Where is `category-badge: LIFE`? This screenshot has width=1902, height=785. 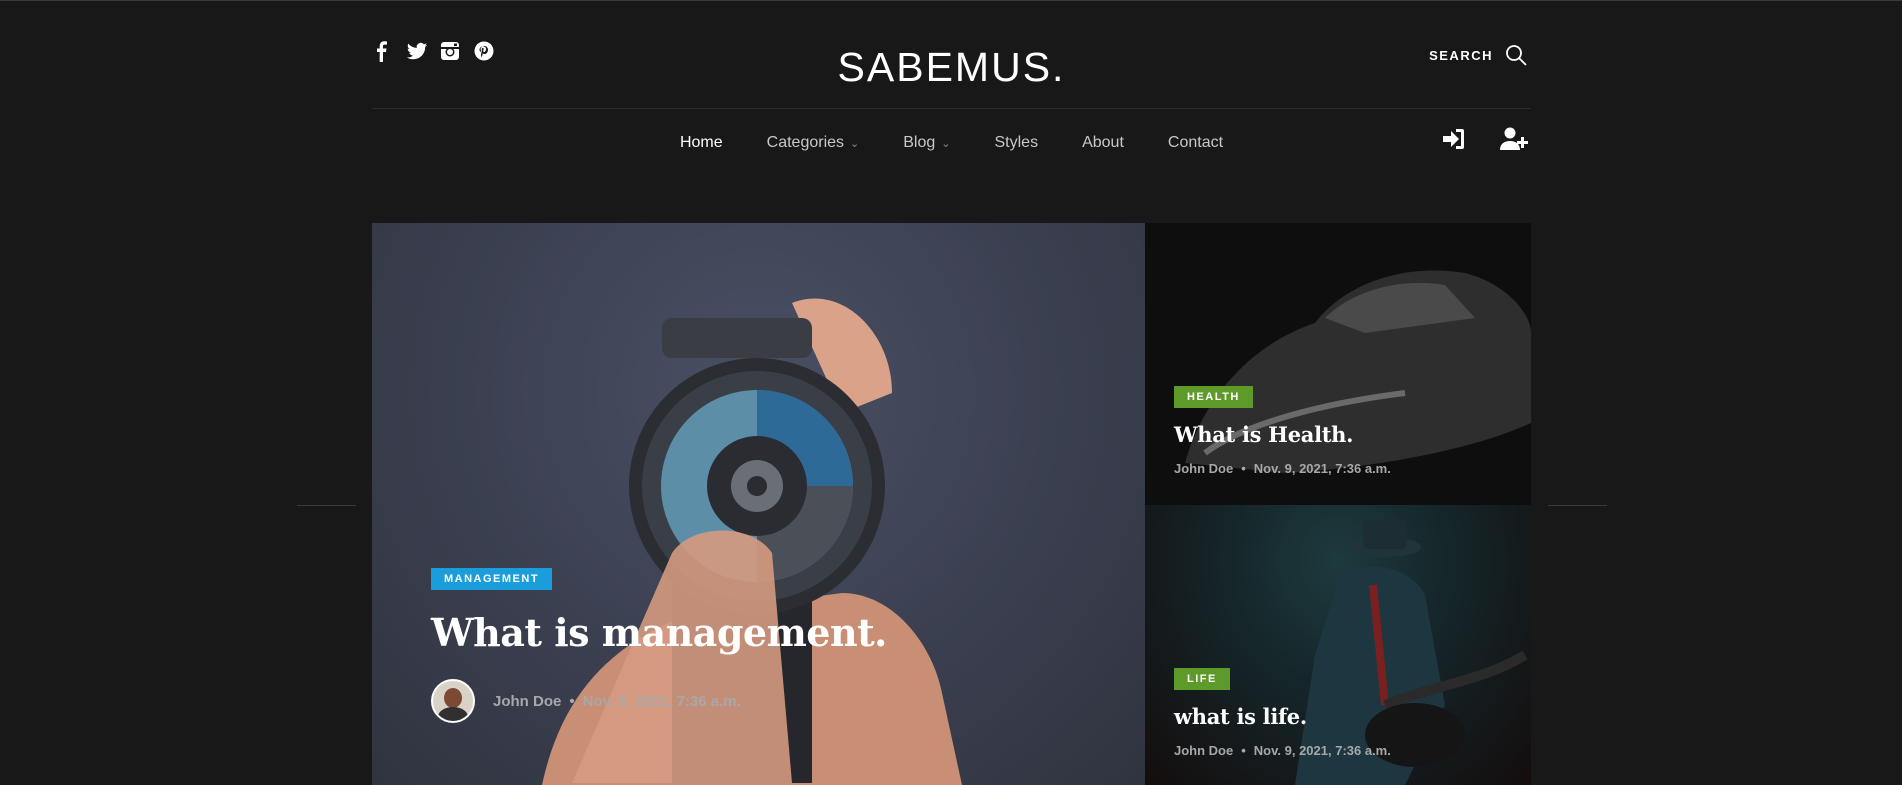
category-badge: LIFE is located at coordinates (1202, 679).